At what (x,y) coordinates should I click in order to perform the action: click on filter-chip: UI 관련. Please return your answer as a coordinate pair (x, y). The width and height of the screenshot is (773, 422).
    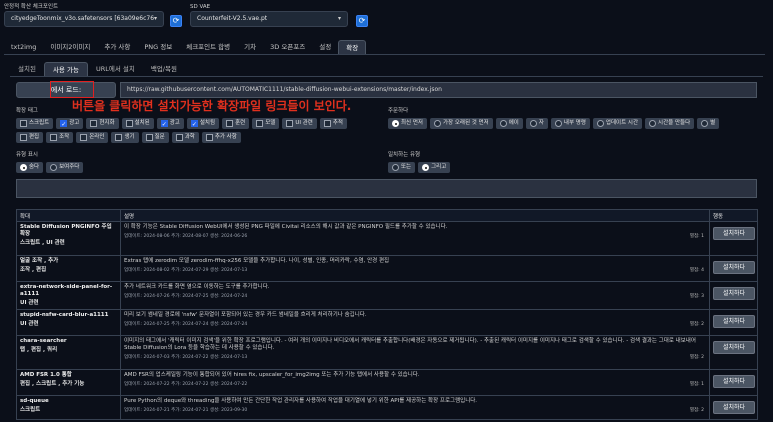
    Looking at the image, I should click on (299, 123).